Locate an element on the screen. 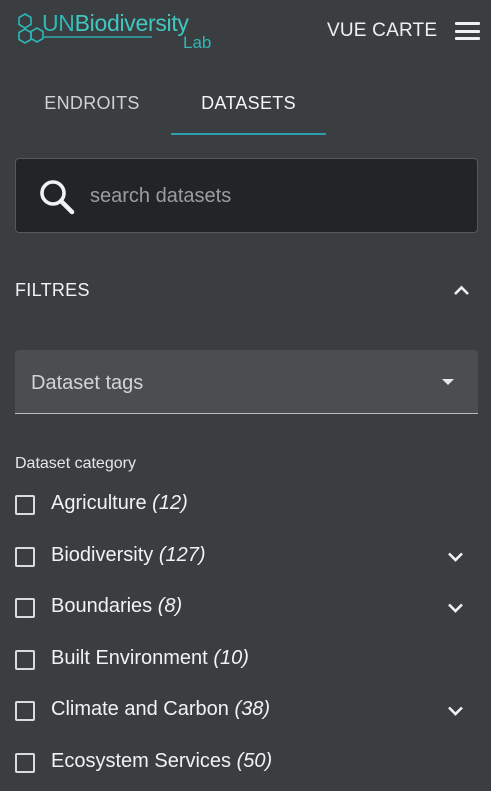 Image resolution: width=491 pixels, height=791 pixels. logo-lab-text: Lab is located at coordinates (197, 42).